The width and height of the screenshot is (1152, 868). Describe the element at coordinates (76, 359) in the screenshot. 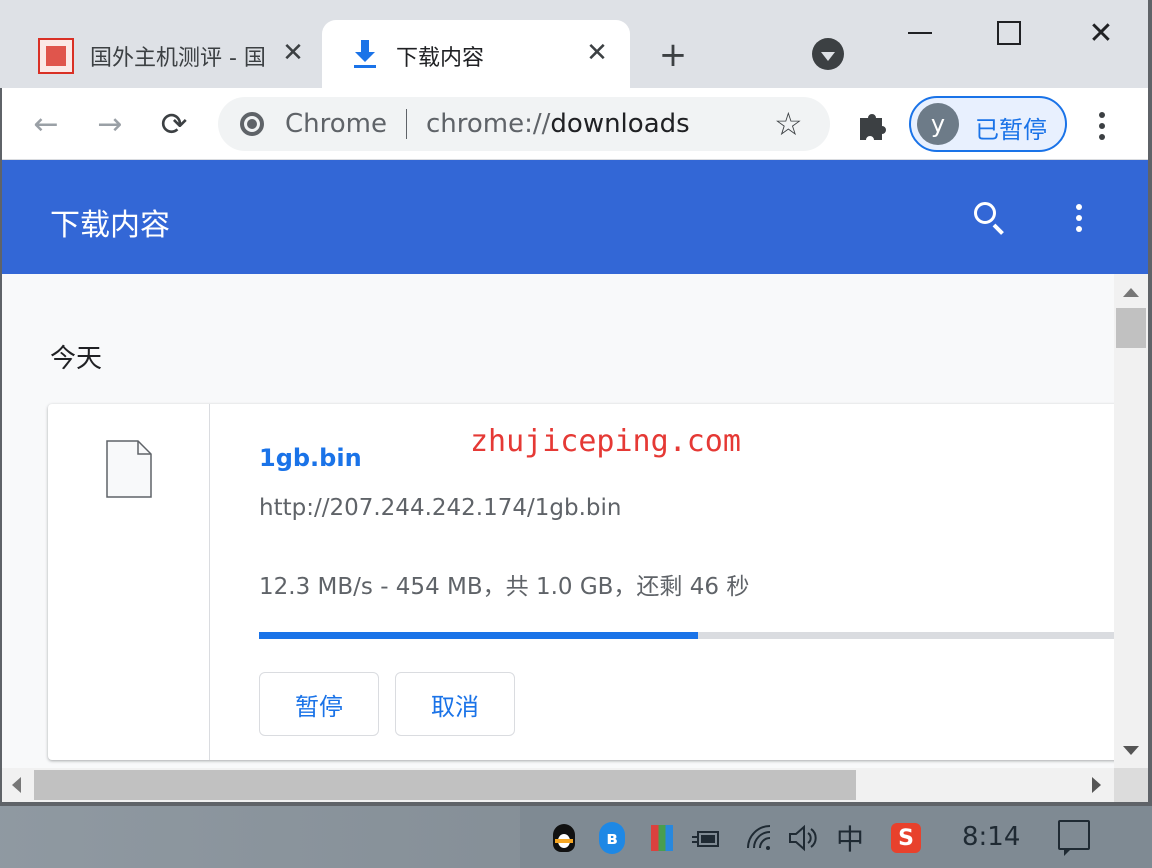

I see `date-header: 今天` at that location.